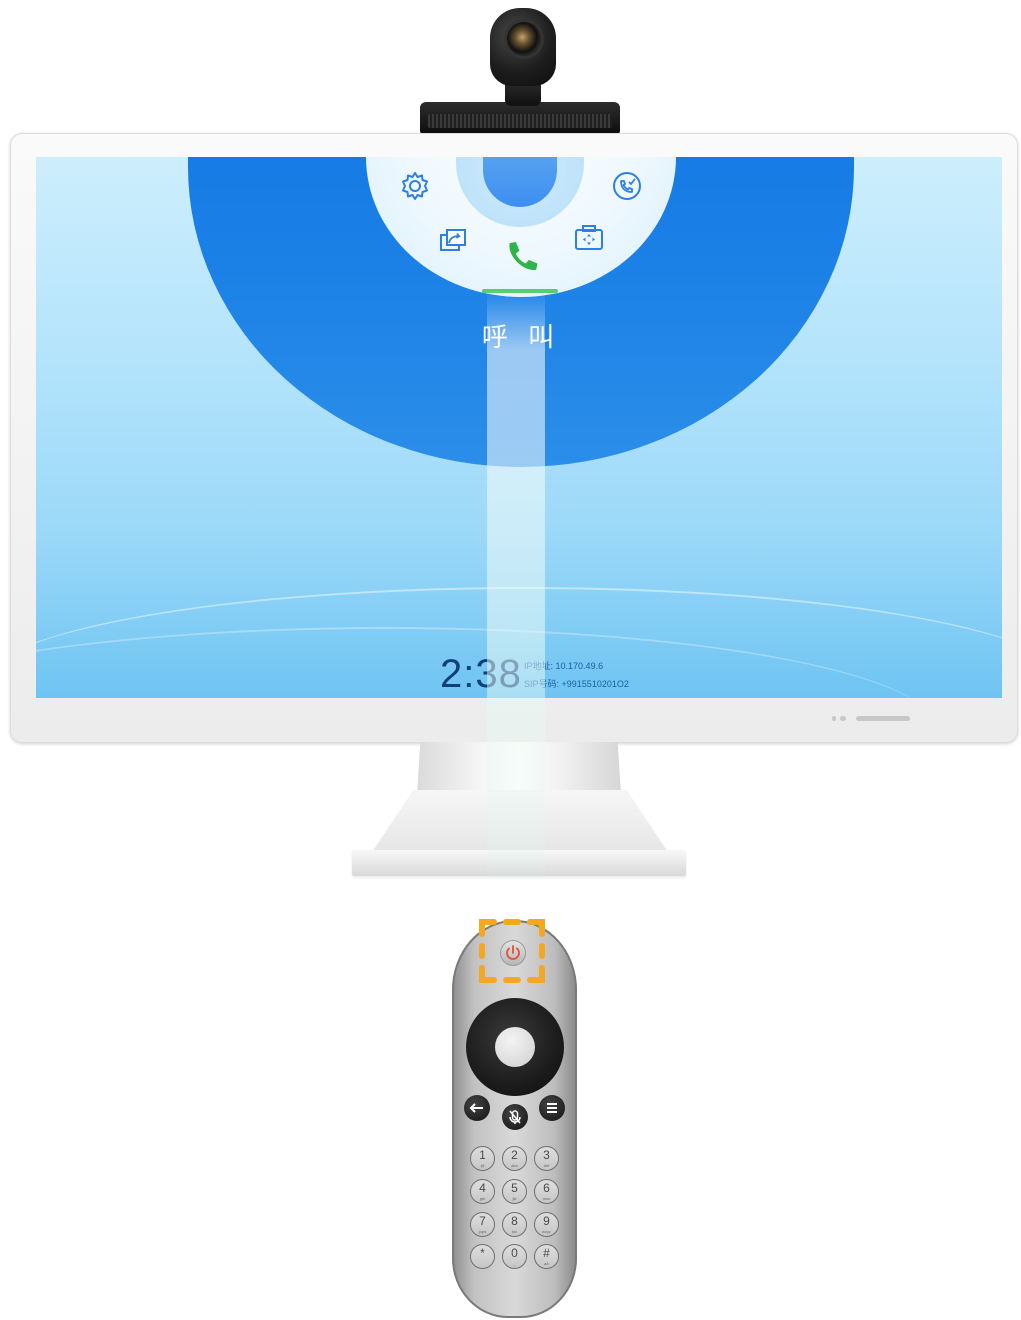 This screenshot has height=1320, width=1021. Describe the element at coordinates (520, 118) in the screenshot. I see `camera-base` at that location.